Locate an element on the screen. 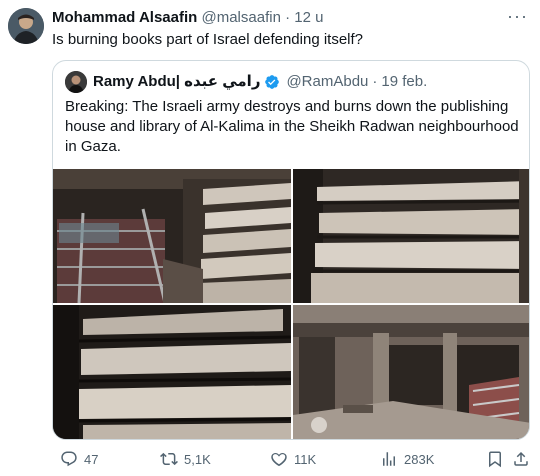 The width and height of the screenshot is (540, 476). tweet-time: 12 u is located at coordinates (308, 17).